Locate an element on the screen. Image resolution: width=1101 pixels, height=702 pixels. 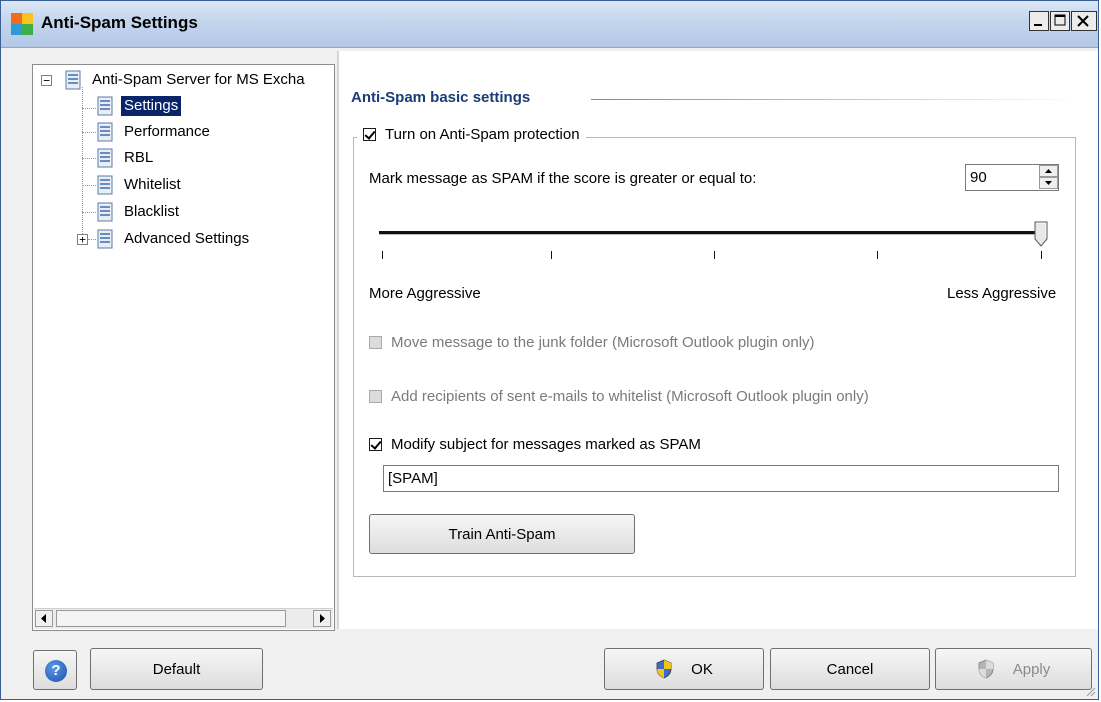
arrow-left-icon is located at coordinates (43, 618).